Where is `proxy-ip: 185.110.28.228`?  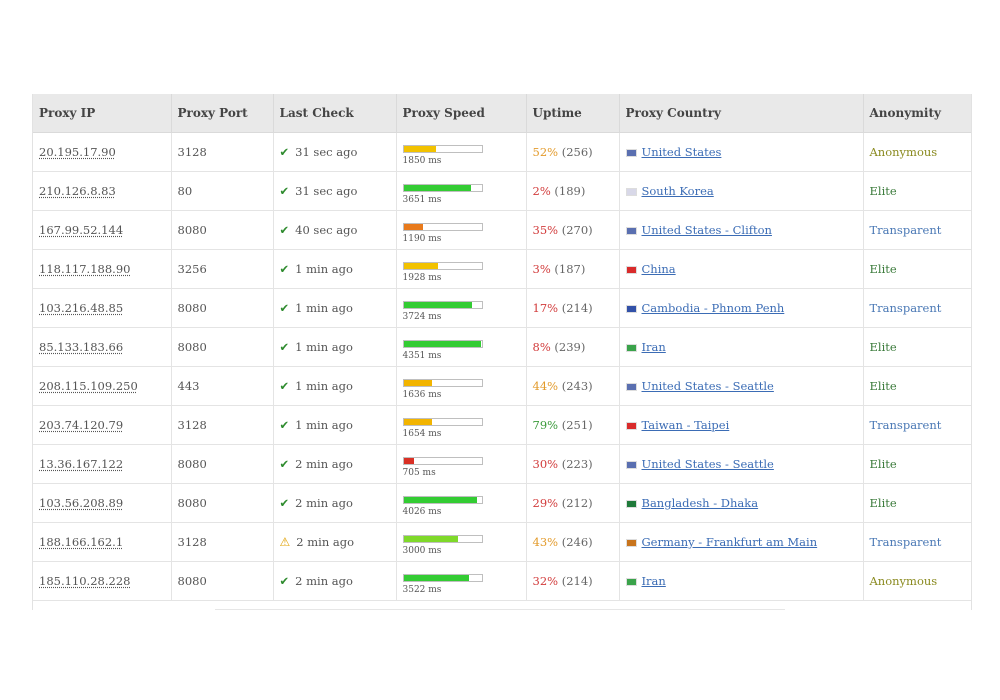 proxy-ip: 185.110.28.228 is located at coordinates (84, 581).